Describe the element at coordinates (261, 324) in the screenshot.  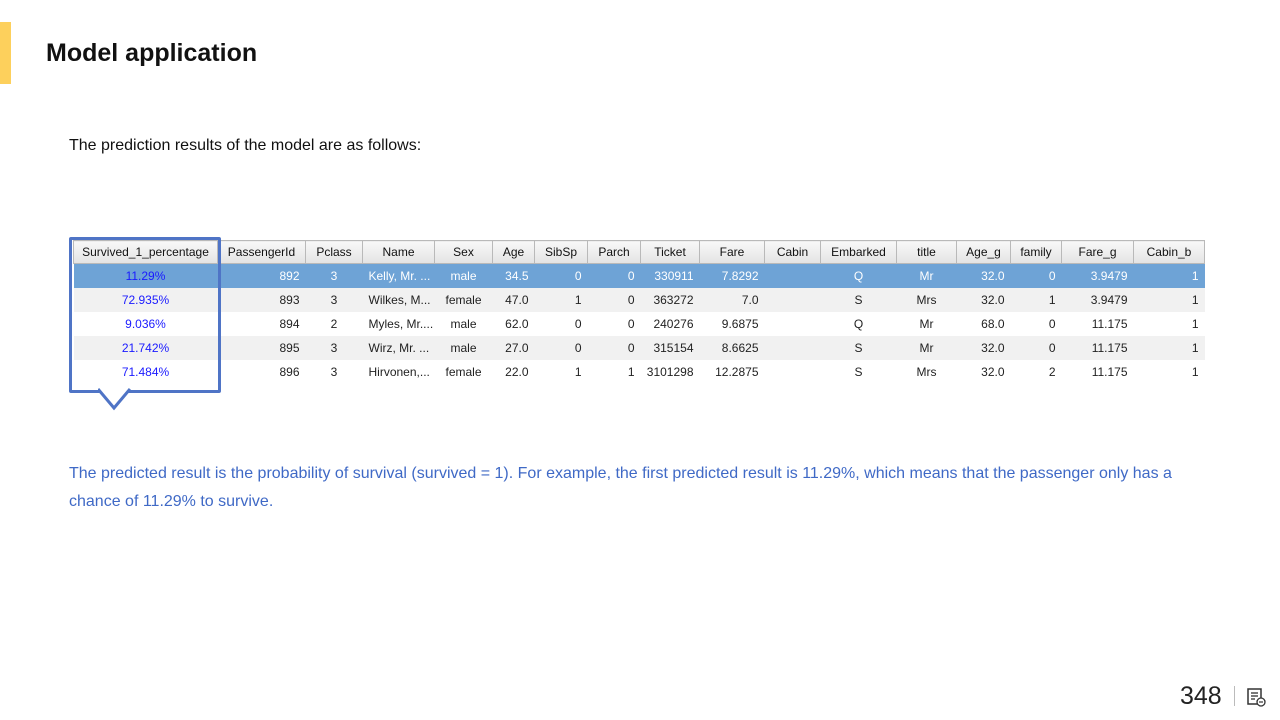
I see `cell-passenger-id: 894` at that location.